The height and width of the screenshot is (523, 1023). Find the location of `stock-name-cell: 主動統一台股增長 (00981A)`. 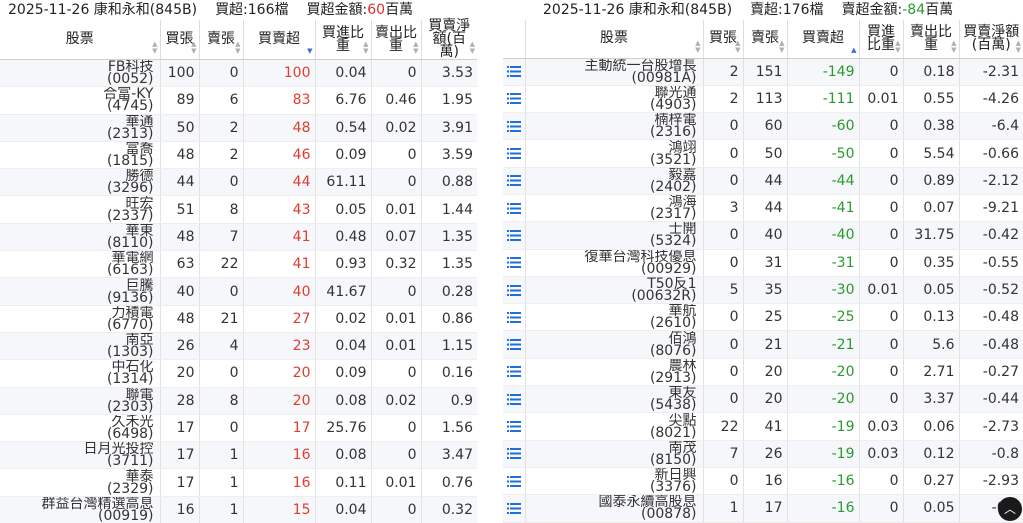

stock-name-cell: 主動統一台股增長 (00981A) is located at coordinates (614, 72).